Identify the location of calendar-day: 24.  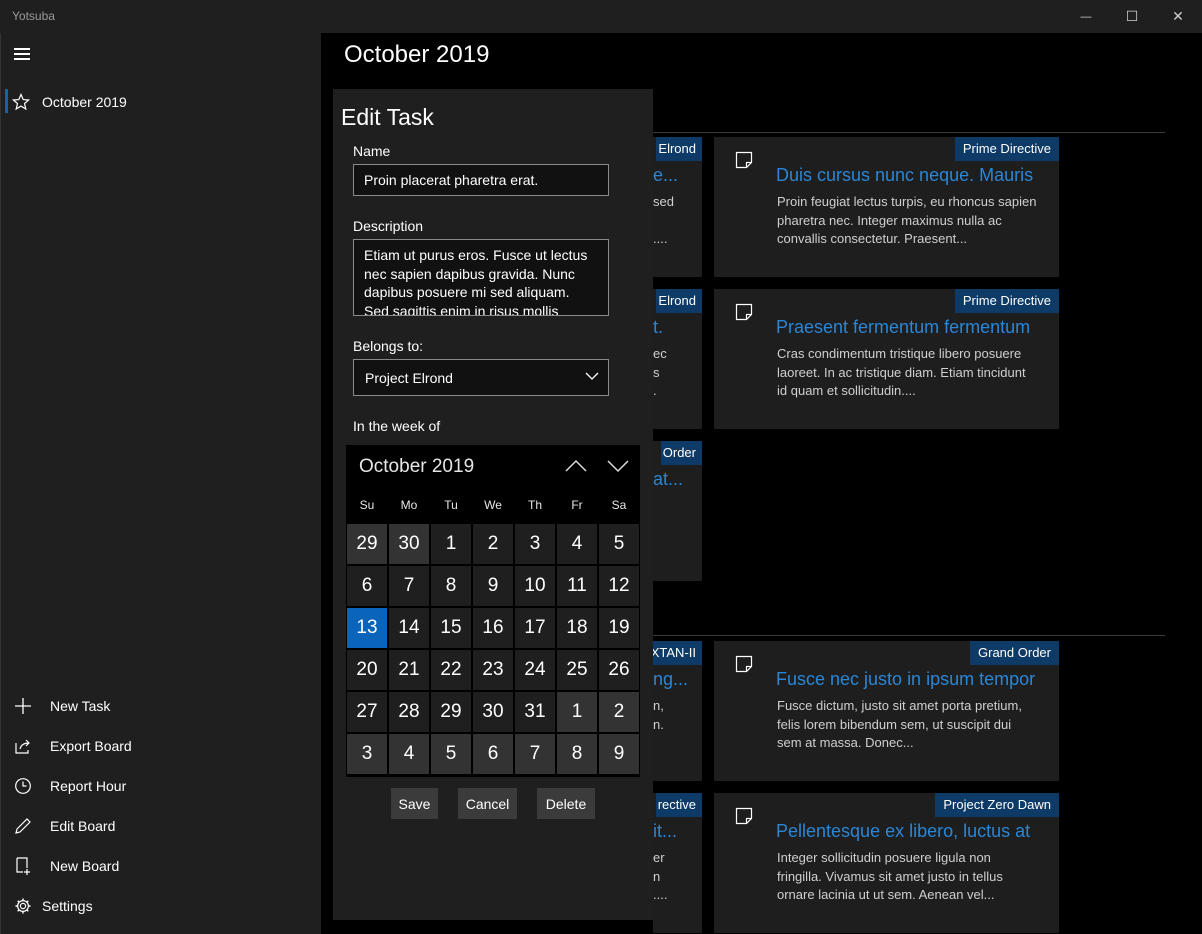
(535, 670).